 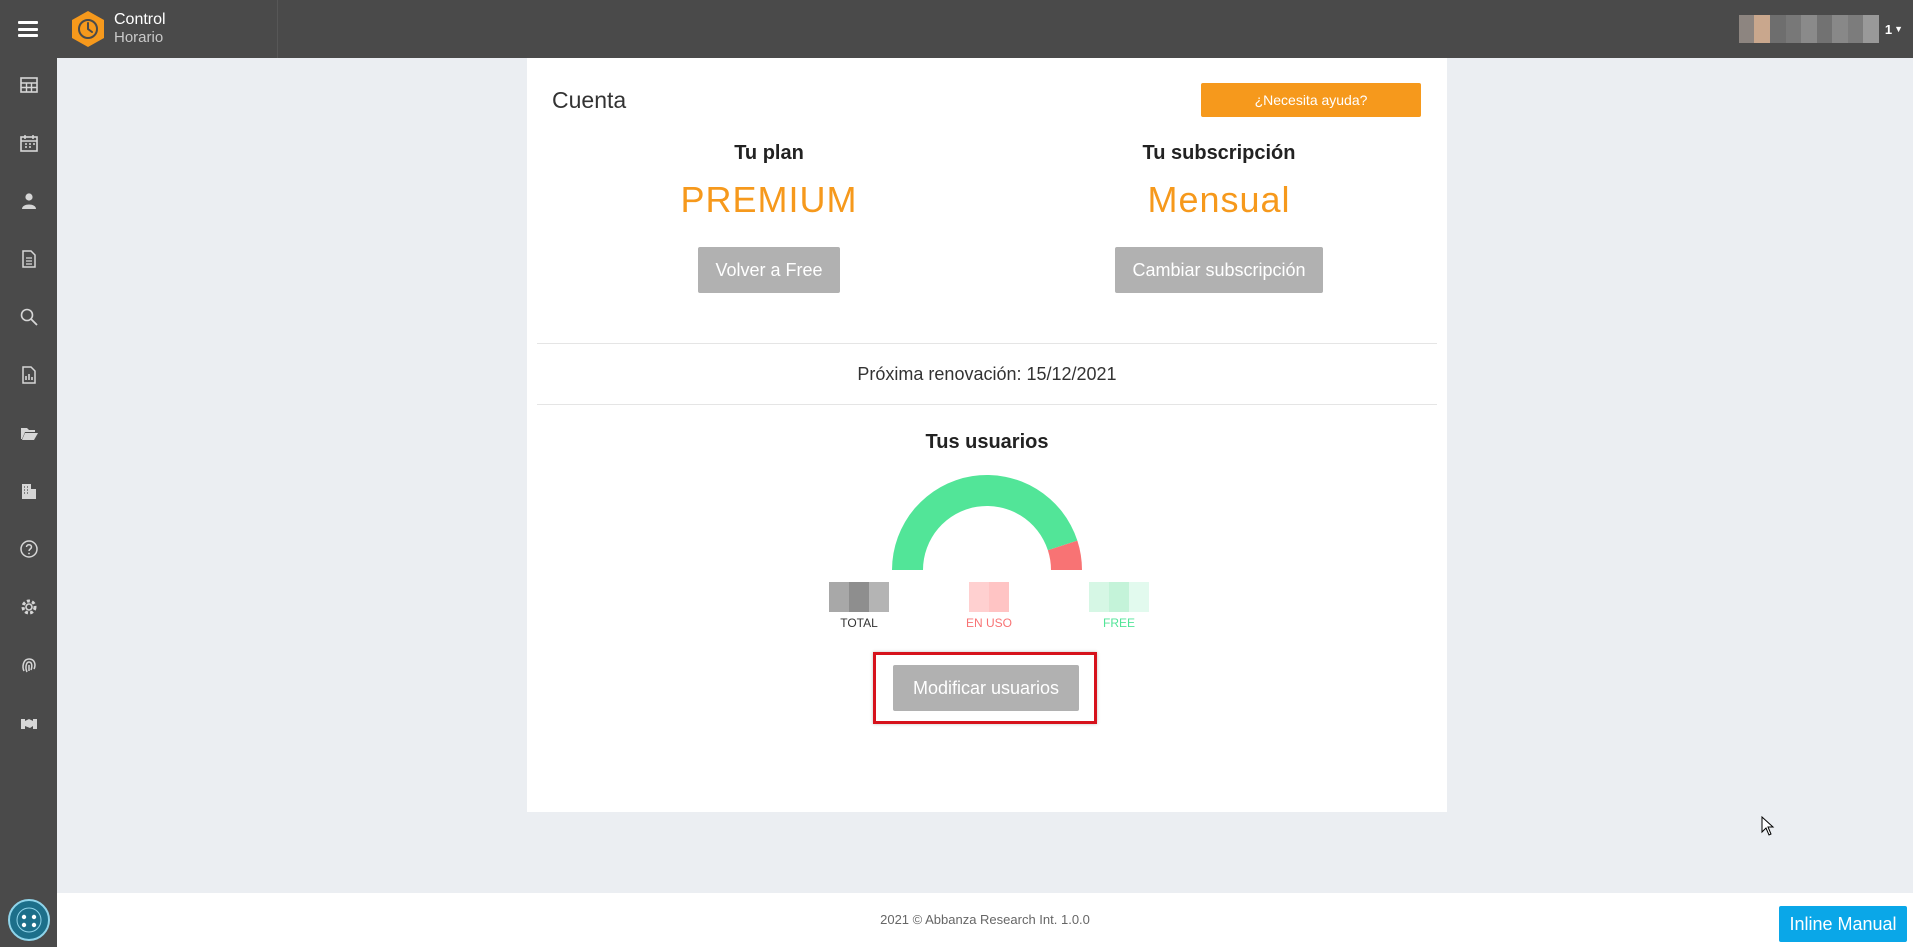 I want to click on sidebar-item-company, so click(x=28, y=491).